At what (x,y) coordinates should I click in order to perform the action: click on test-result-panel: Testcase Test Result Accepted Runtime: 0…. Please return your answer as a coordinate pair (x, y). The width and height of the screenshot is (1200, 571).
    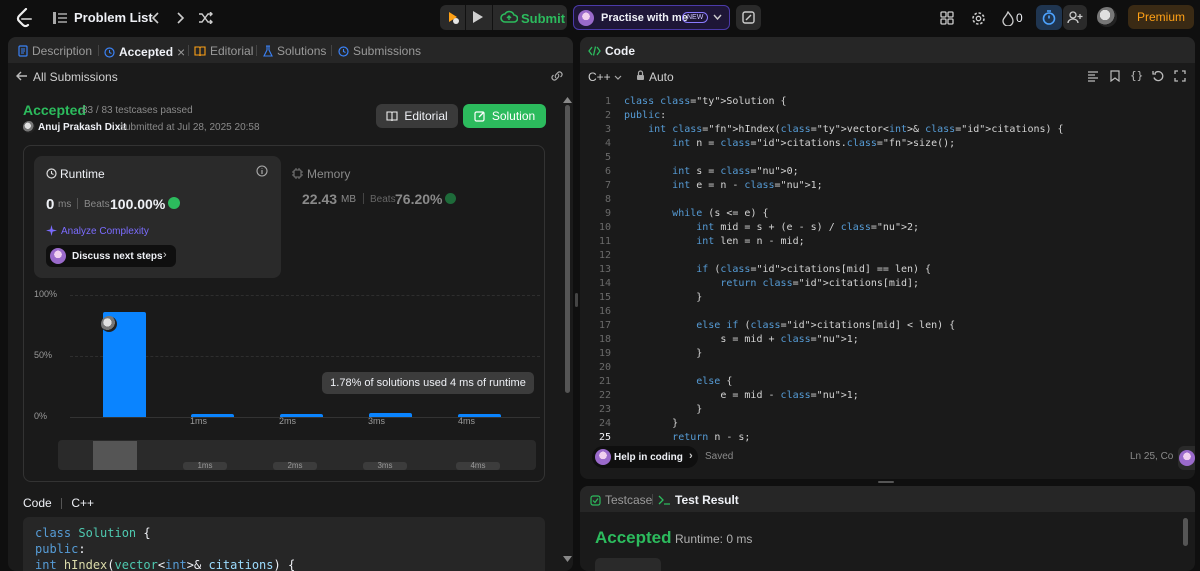
    Looking at the image, I should click on (887, 528).